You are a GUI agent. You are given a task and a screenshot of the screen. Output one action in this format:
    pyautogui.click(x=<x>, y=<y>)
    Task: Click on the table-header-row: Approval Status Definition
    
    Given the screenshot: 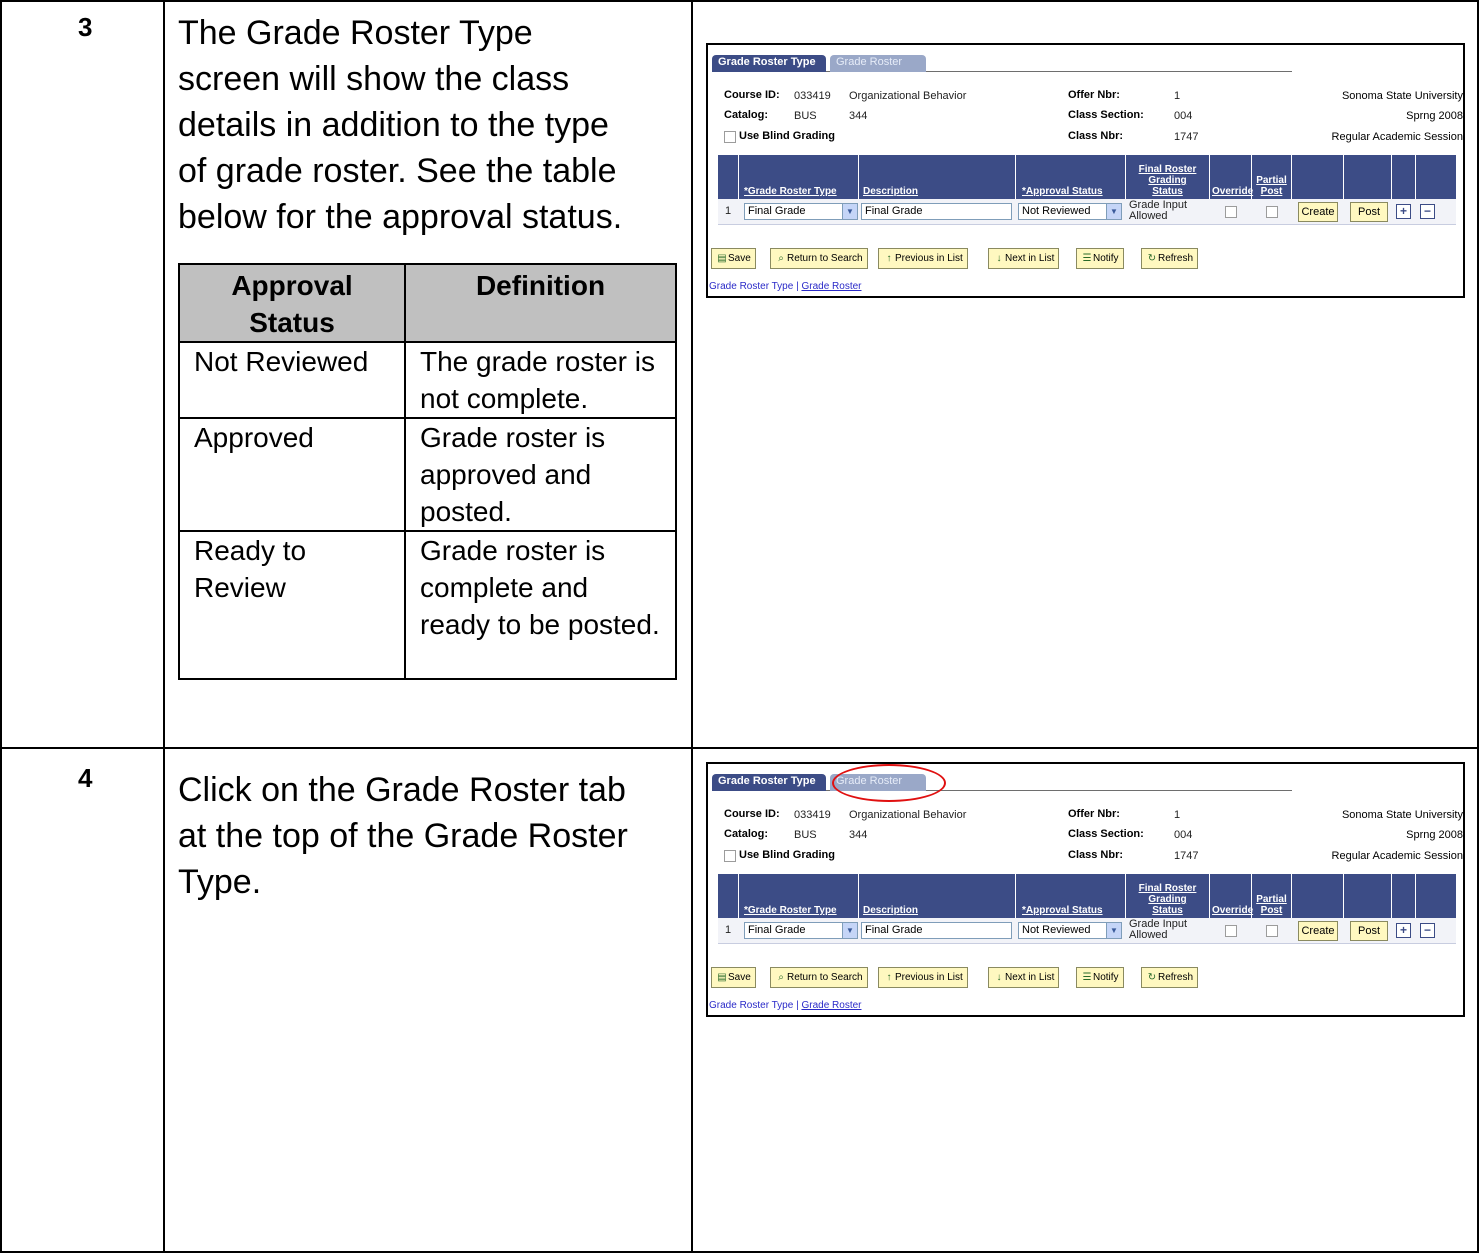 What is the action you would take?
    pyautogui.click(x=427, y=303)
    